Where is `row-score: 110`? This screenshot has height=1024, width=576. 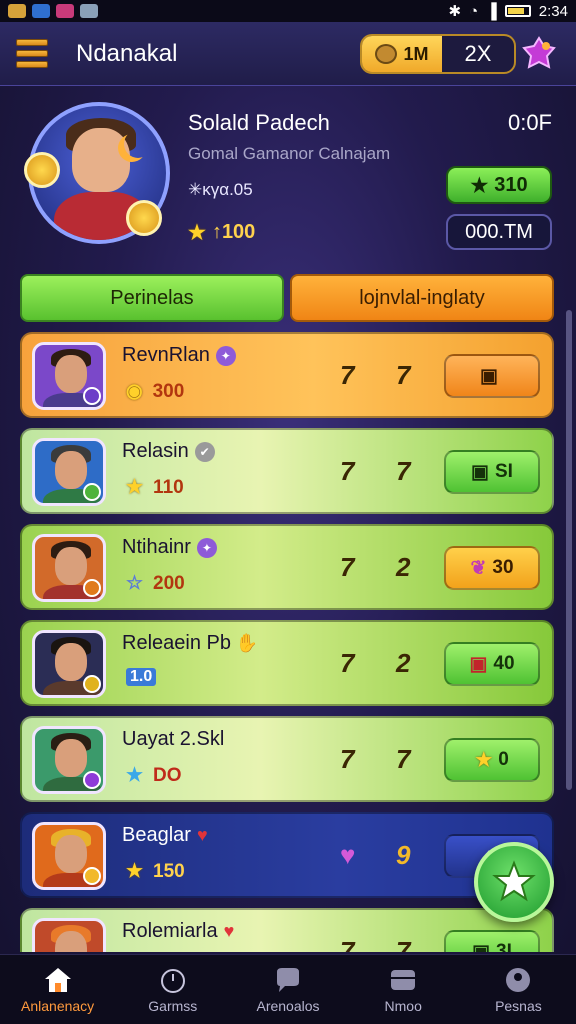 row-score: 110 is located at coordinates (168, 487).